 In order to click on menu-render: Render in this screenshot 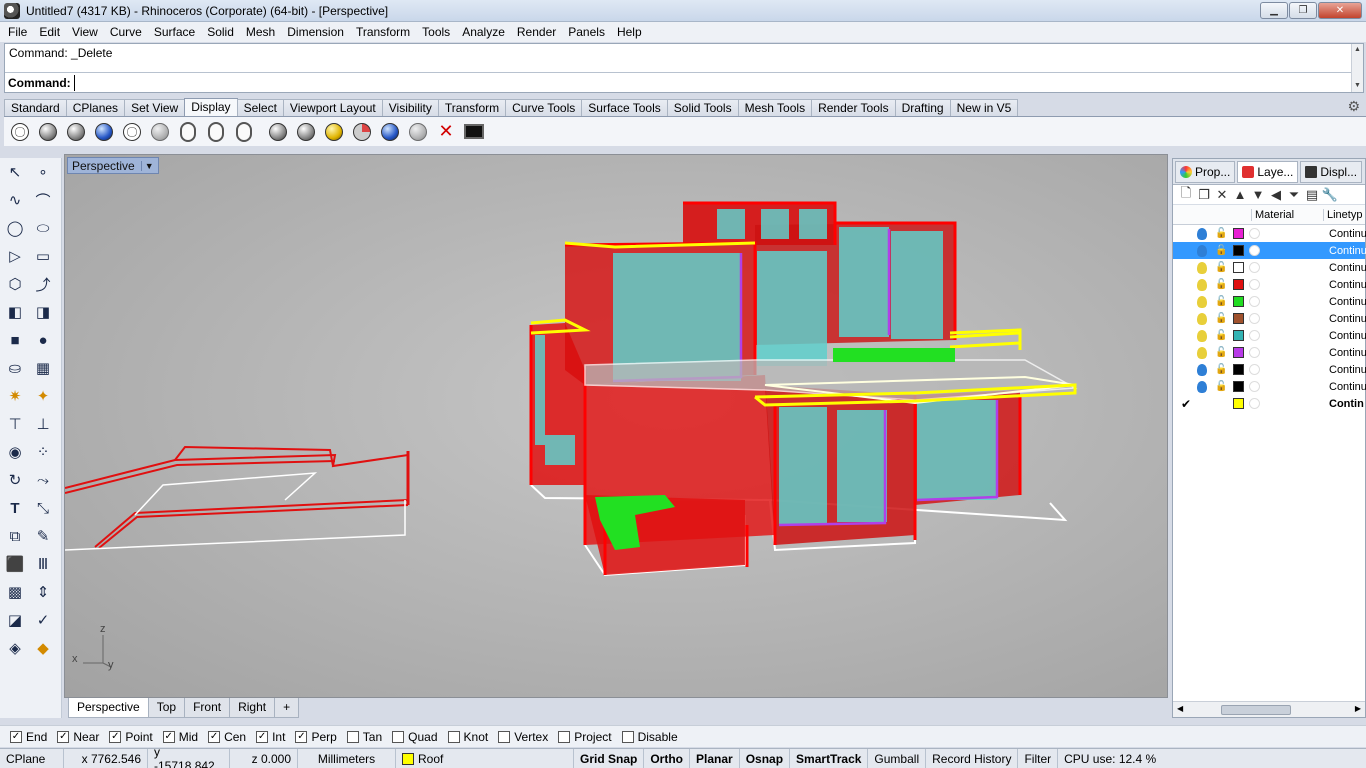, I will do `click(536, 32)`.